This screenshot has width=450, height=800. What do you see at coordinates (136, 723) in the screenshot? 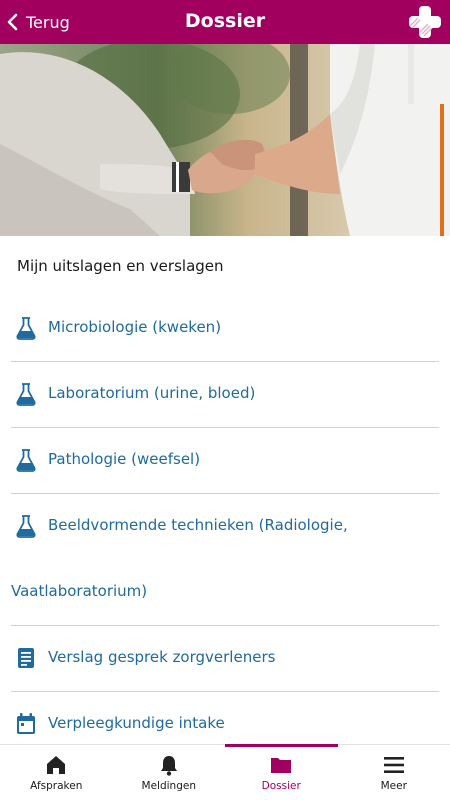
I see `list-item-label: Verpleegkundige intake` at bounding box center [136, 723].